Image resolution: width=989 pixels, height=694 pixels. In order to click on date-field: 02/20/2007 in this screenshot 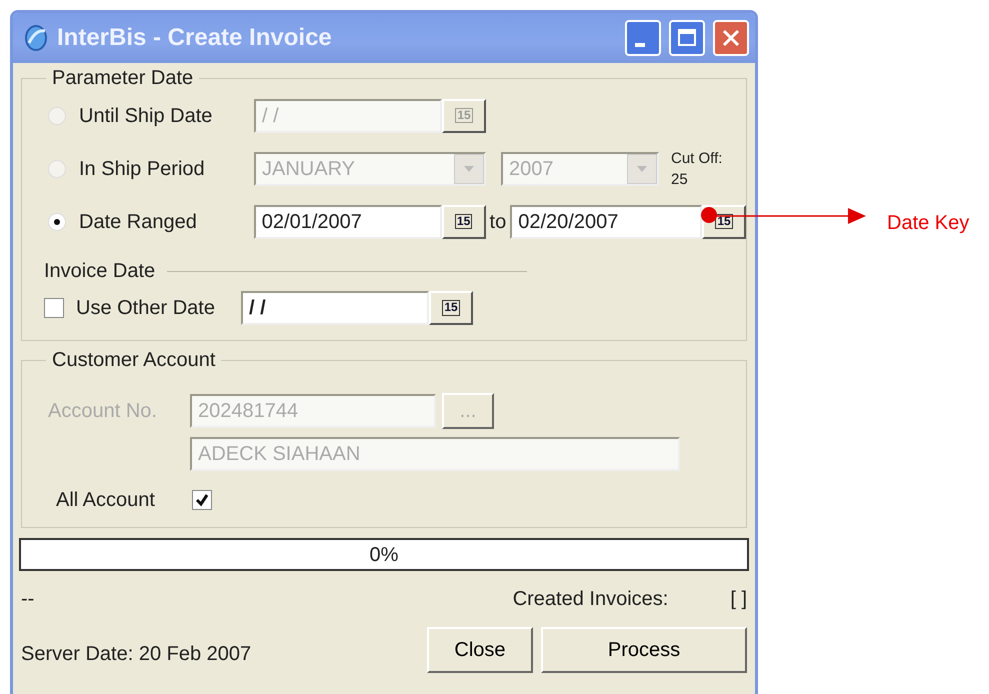, I will do `click(606, 221)`.